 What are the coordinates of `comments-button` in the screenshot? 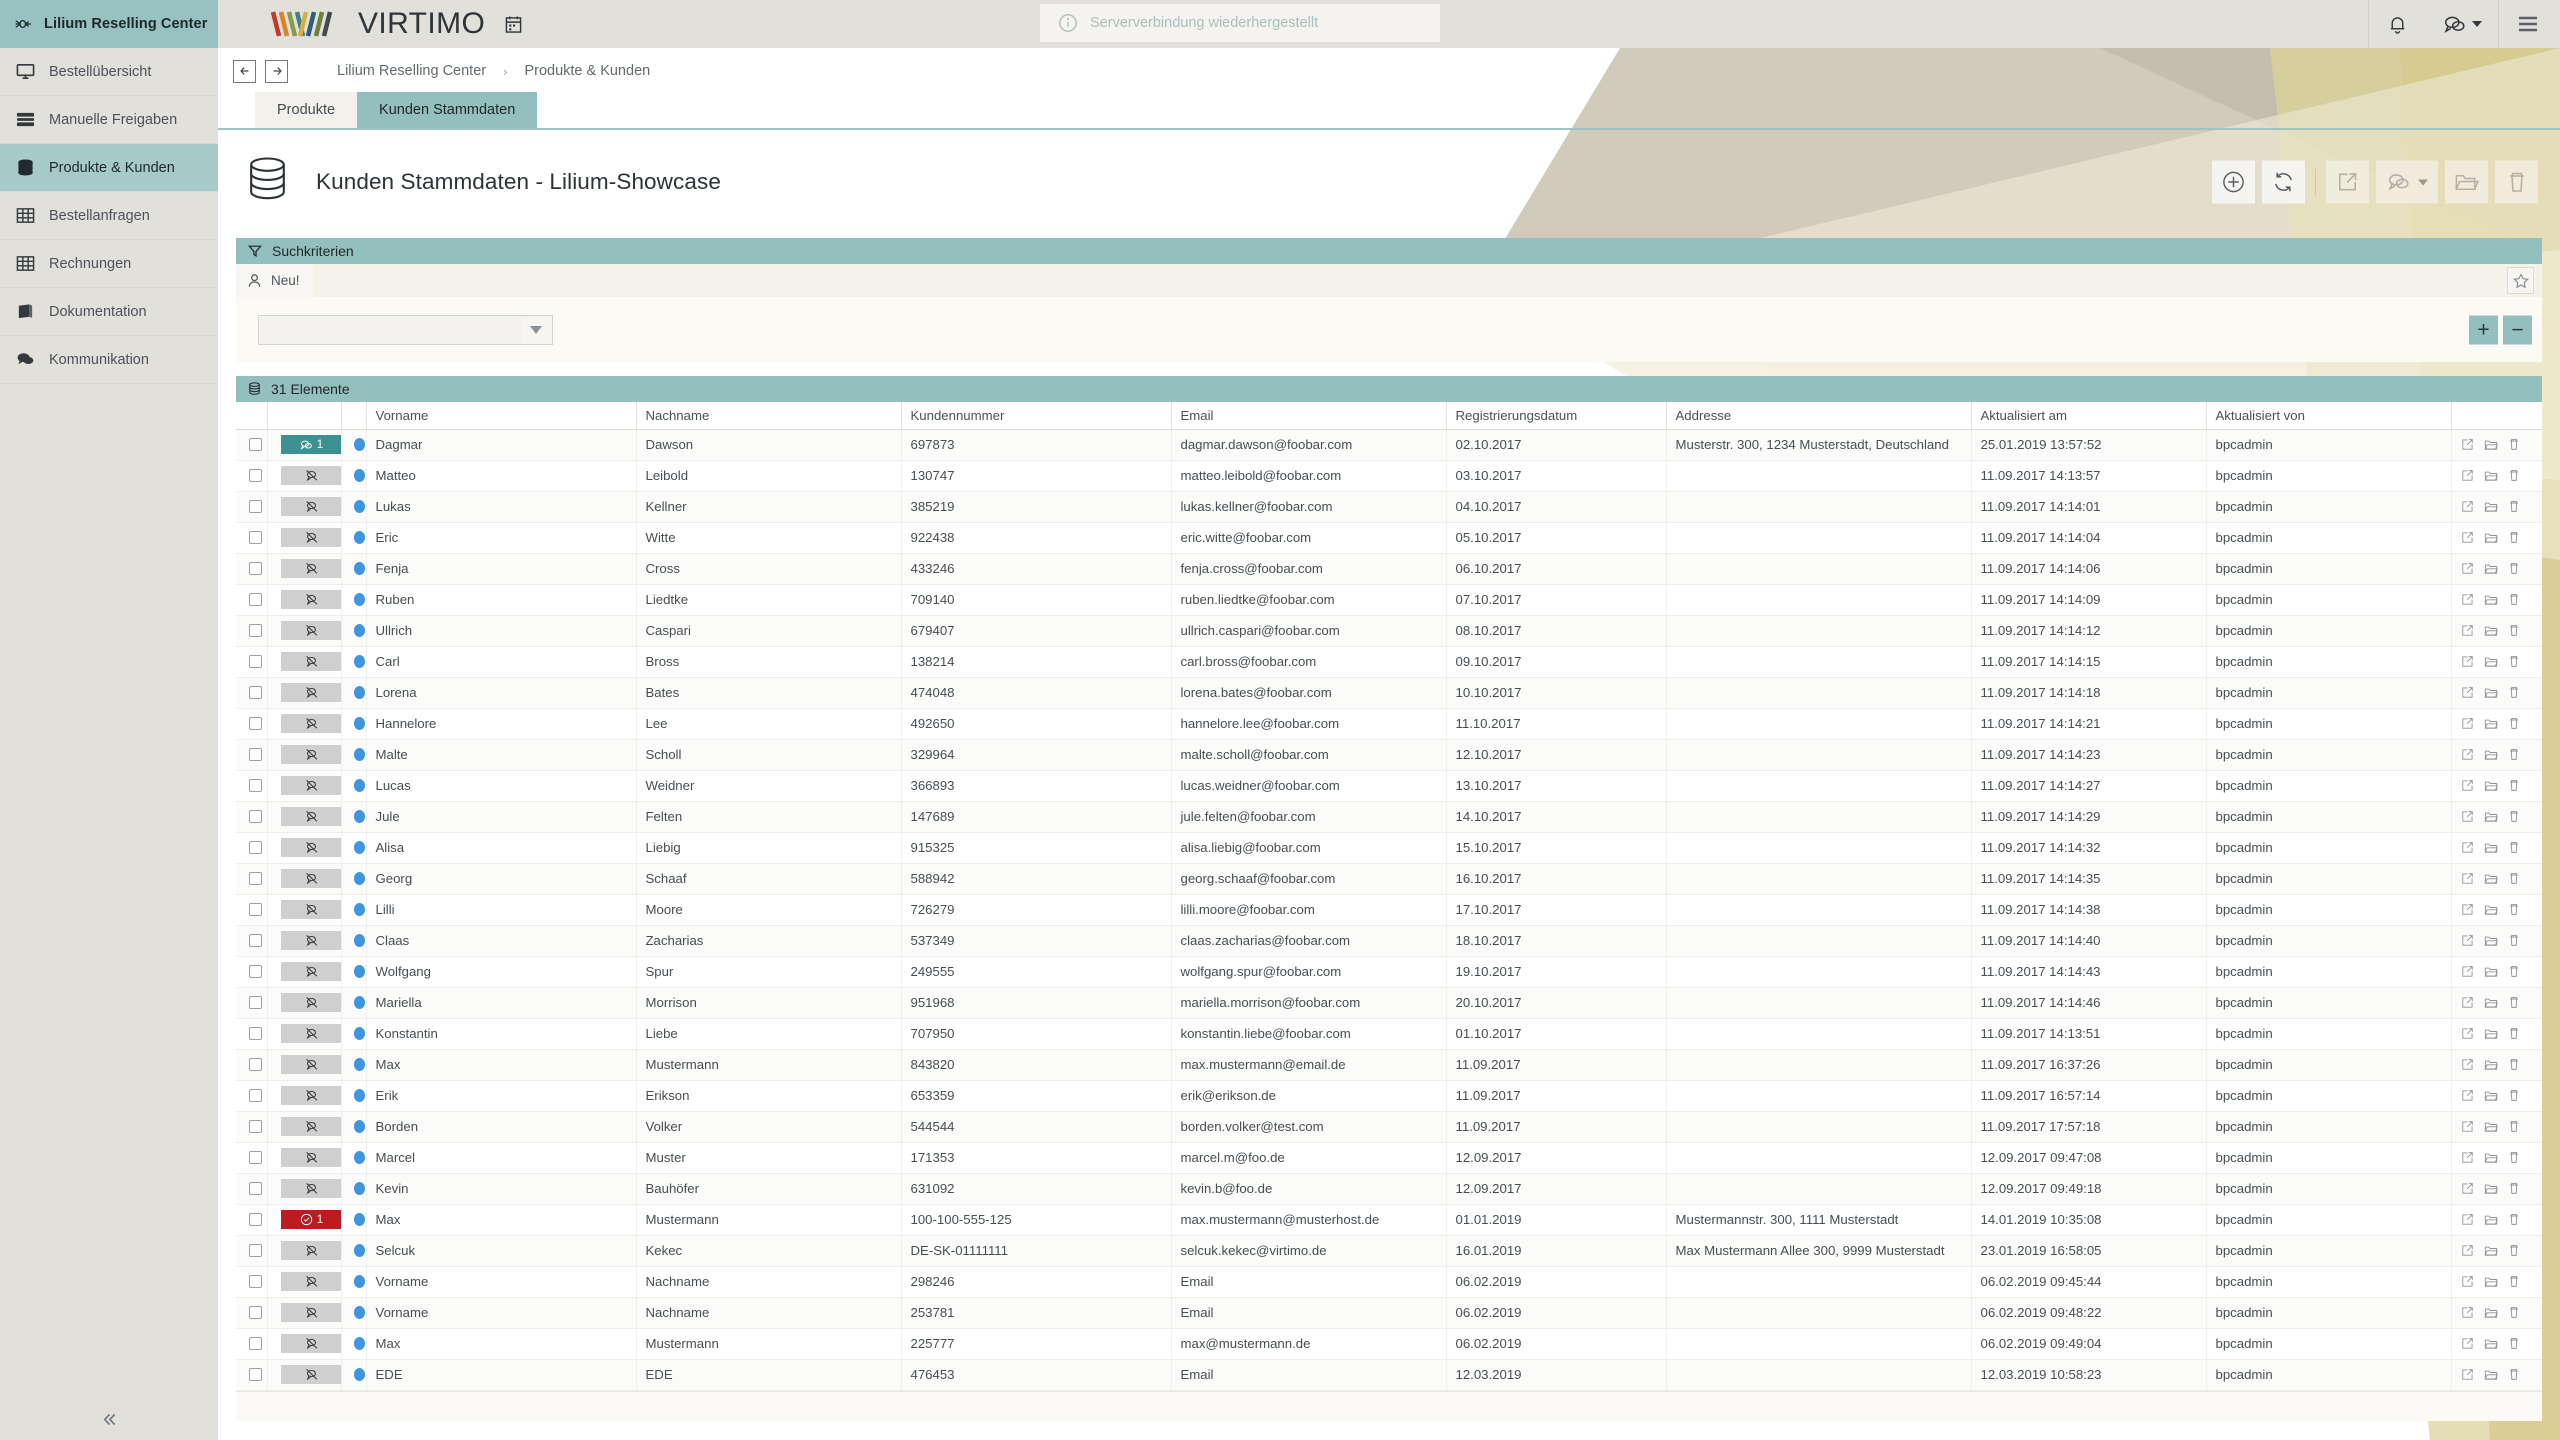 It's located at (2407, 182).